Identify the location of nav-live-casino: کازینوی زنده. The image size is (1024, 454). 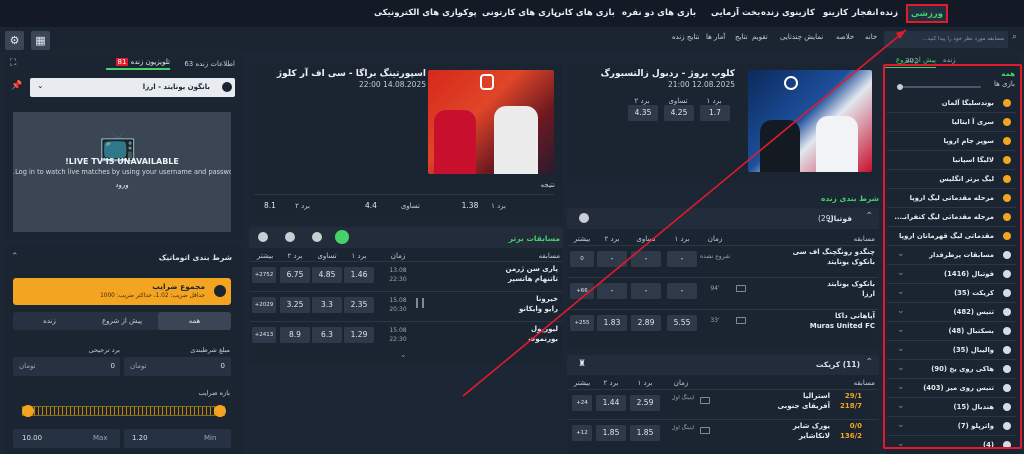
(788, 13).